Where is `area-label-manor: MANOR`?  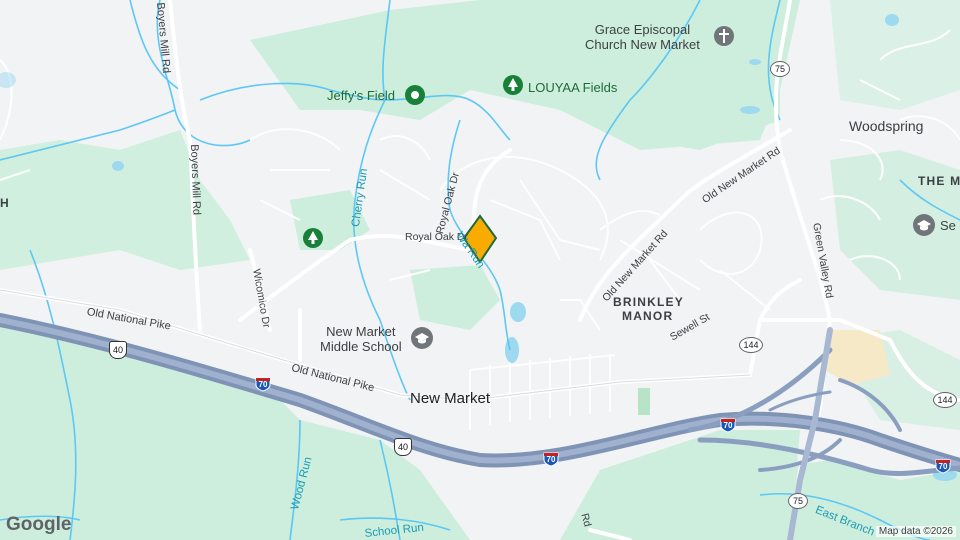
area-label-manor: MANOR is located at coordinates (648, 316).